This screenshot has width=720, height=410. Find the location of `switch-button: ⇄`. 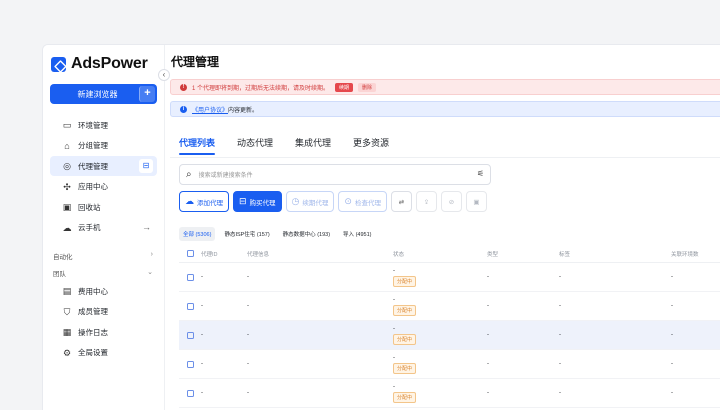

switch-button: ⇄ is located at coordinates (401, 201).